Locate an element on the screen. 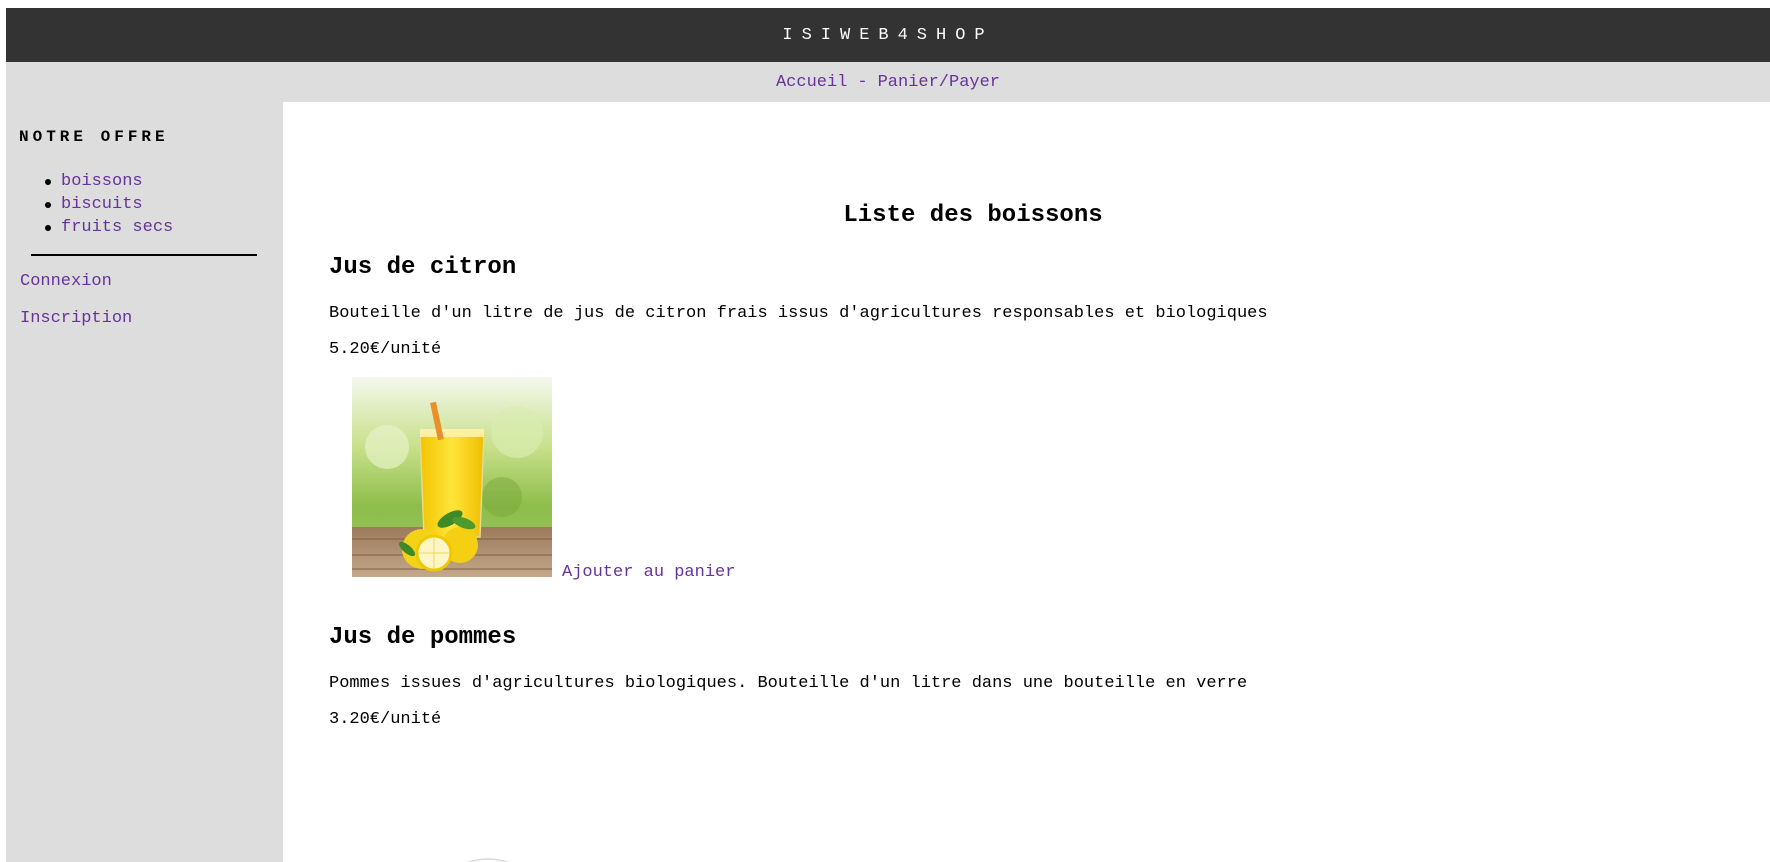  category-item: boissons is located at coordinates (100, 181).